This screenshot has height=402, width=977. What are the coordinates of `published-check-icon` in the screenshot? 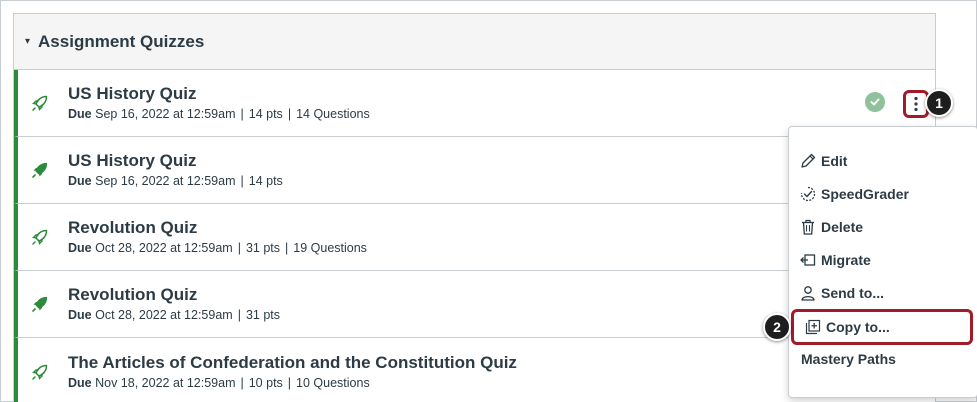 It's located at (875, 102).